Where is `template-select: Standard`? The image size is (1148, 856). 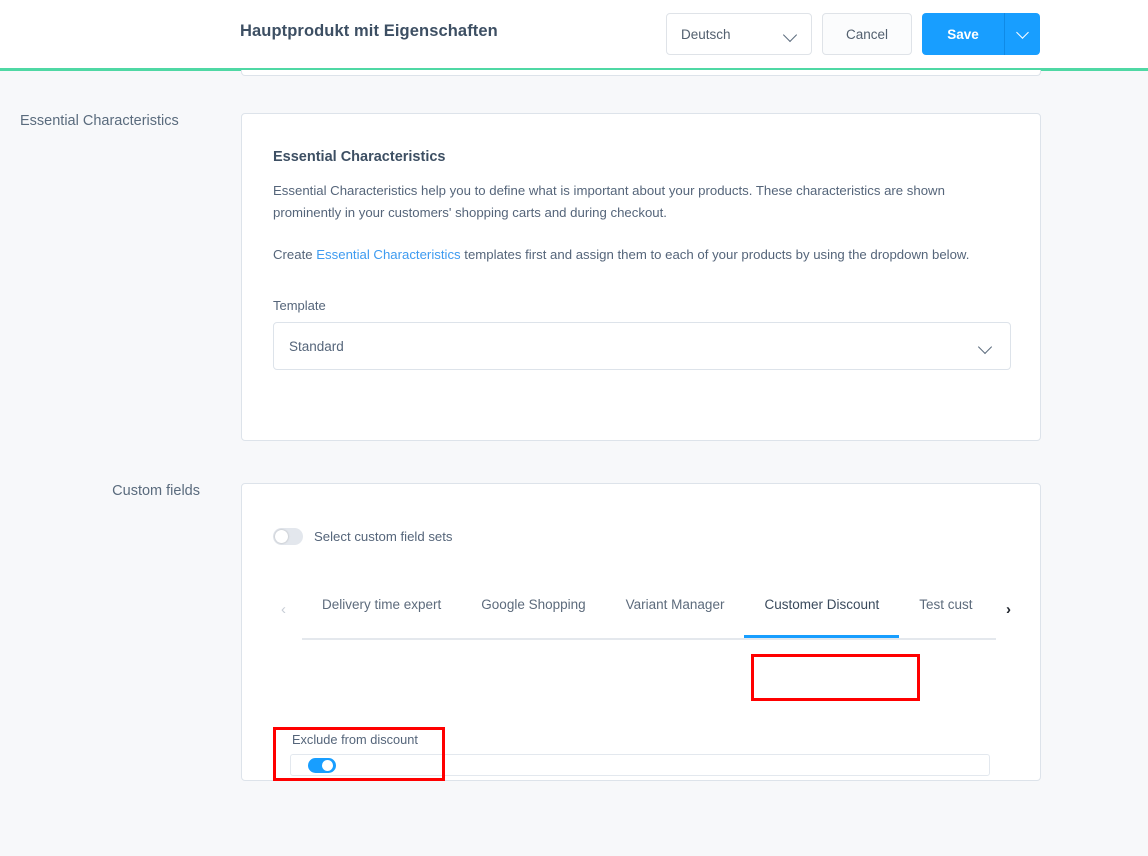
template-select: Standard is located at coordinates (642, 346).